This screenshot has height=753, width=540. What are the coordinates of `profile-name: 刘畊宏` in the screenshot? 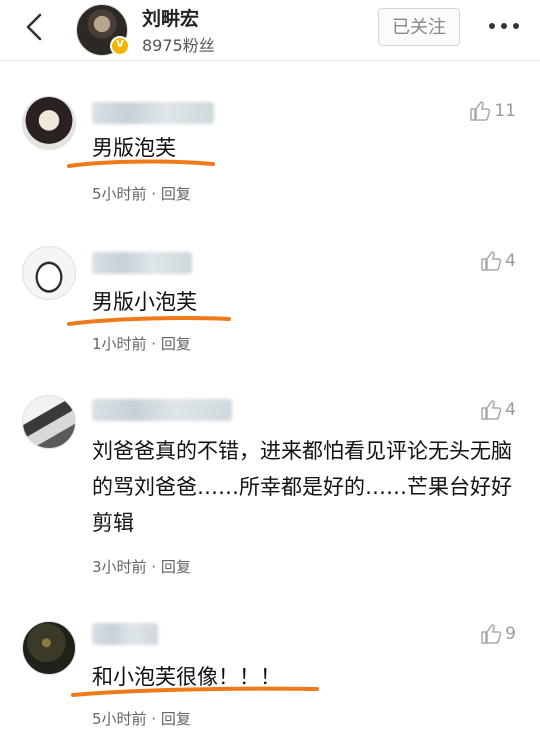 It's located at (170, 17).